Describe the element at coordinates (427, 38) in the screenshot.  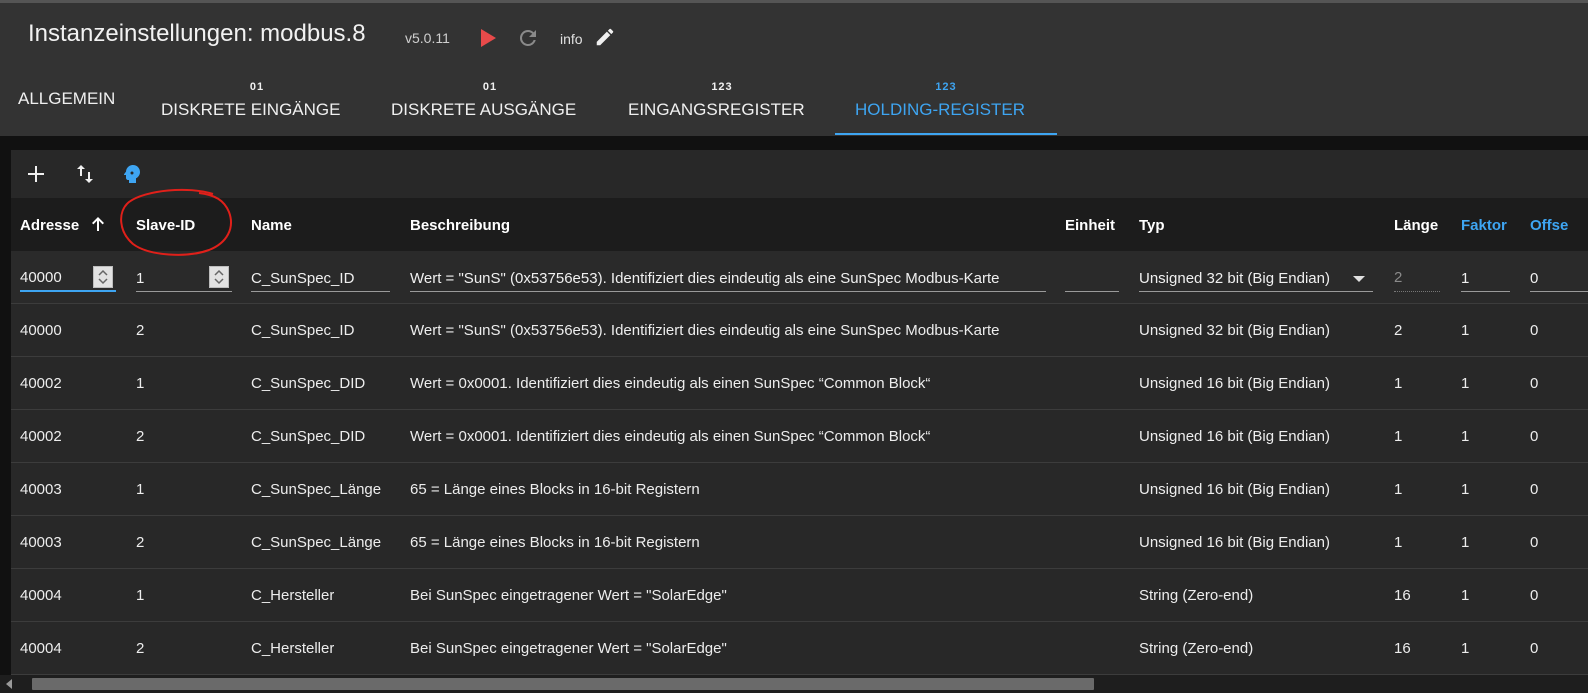
I see `version-label: v5.0.11` at that location.